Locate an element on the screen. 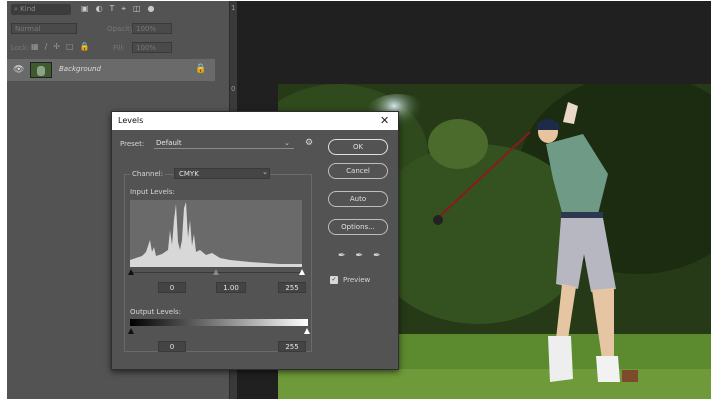 The height and width of the screenshot is (406, 718). layer-name: Background is located at coordinates (80, 69).